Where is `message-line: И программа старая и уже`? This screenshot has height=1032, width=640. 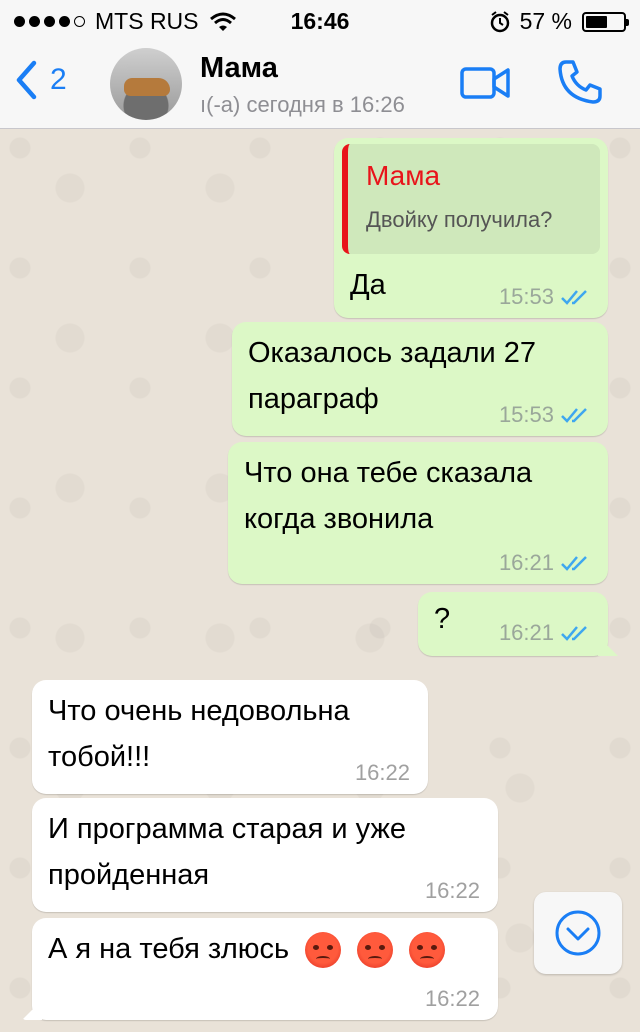
message-line: И программа старая и уже is located at coordinates (227, 829).